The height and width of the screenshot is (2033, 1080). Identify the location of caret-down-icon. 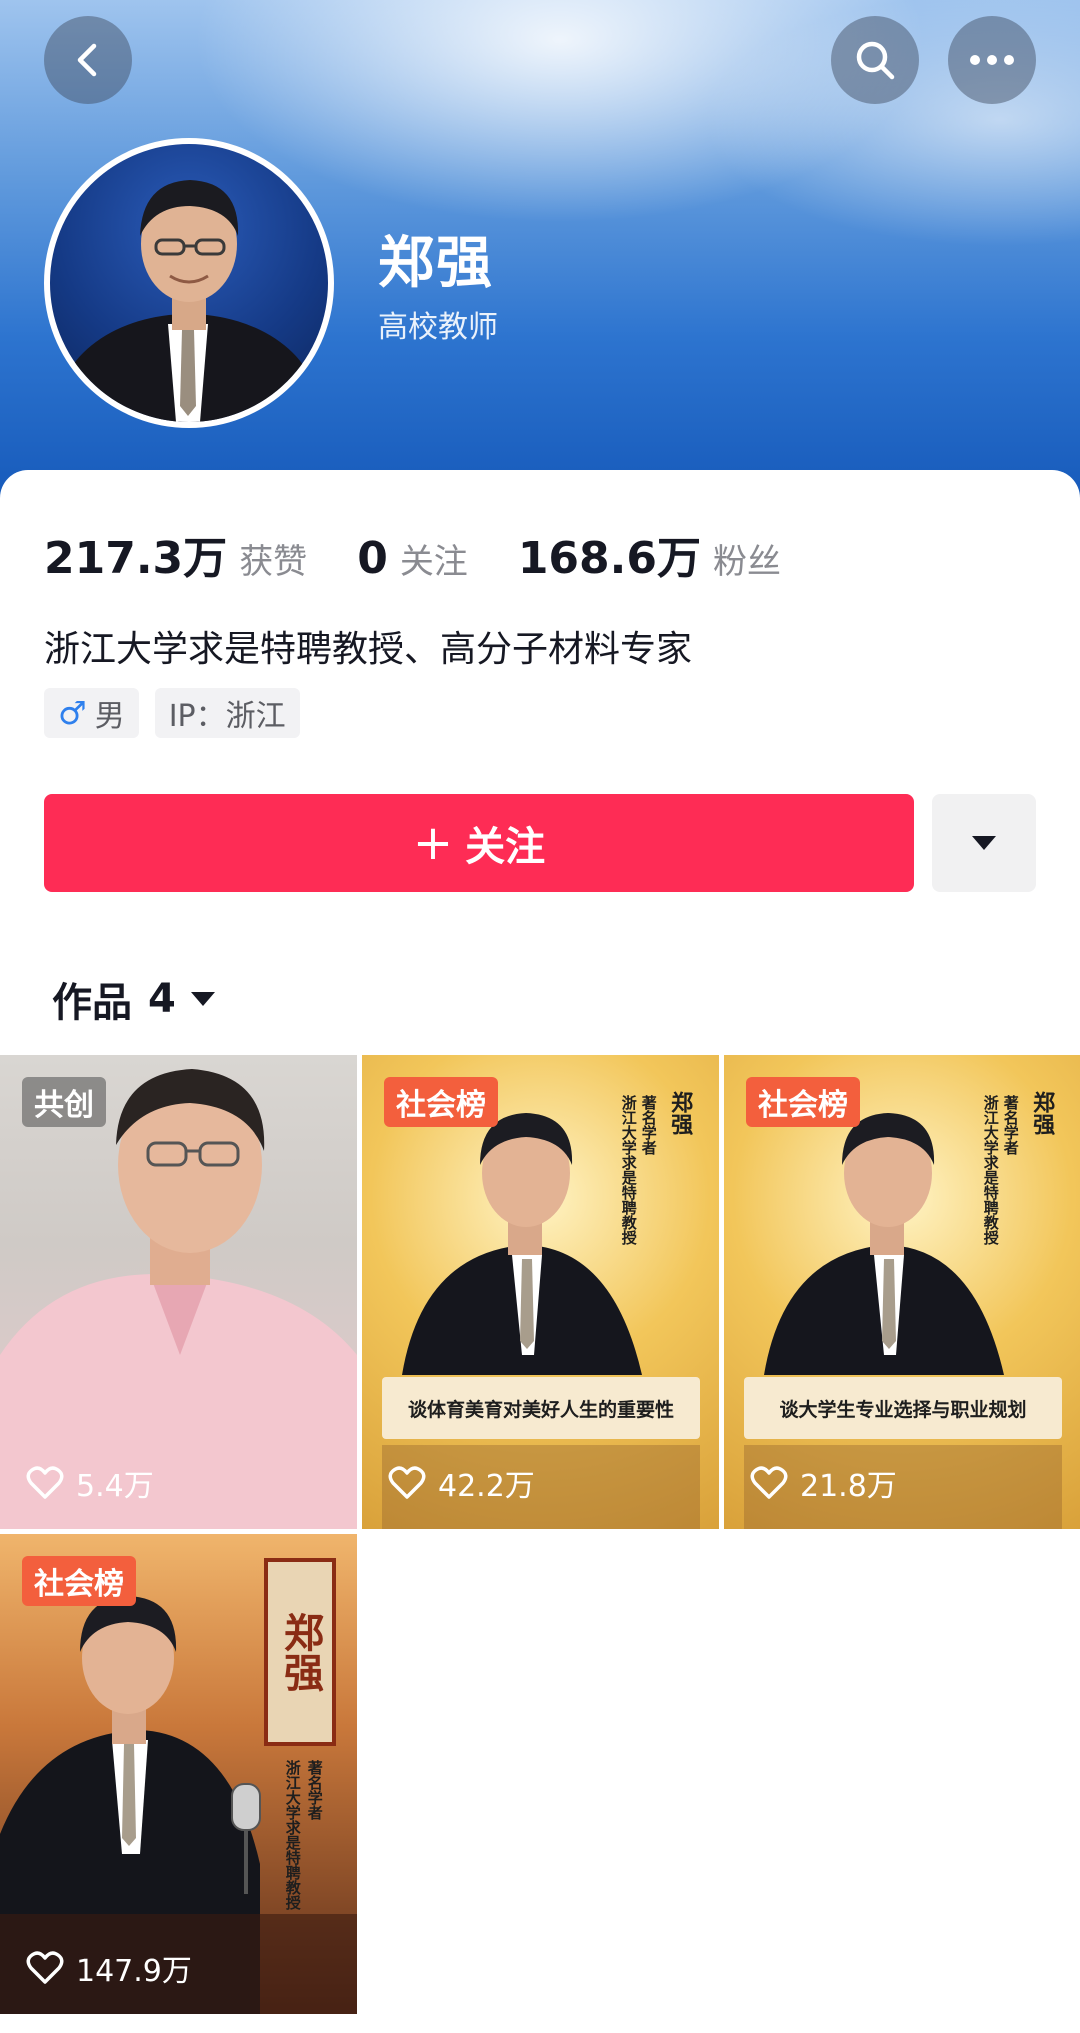
(984, 843).